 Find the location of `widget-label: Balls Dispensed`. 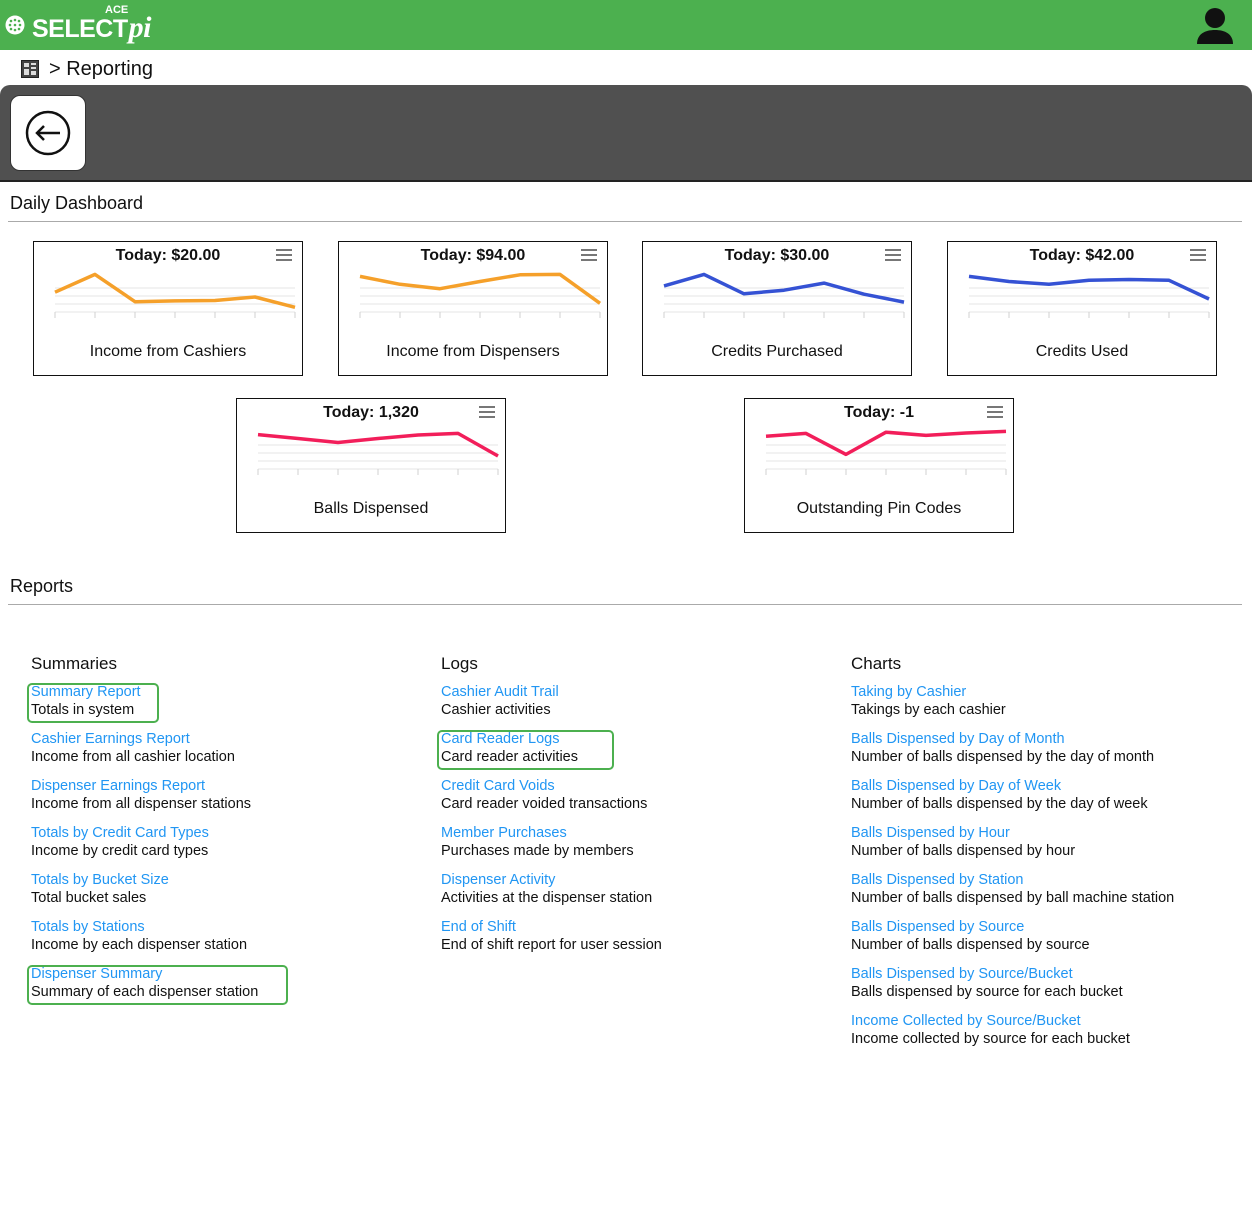

widget-label: Balls Dispensed is located at coordinates (371, 508).